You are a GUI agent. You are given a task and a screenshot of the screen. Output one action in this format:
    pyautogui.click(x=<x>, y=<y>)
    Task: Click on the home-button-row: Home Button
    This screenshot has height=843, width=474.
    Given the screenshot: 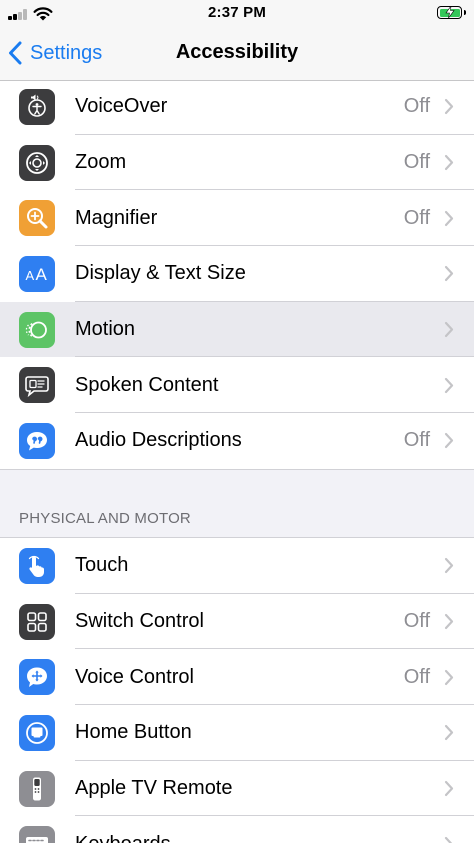 What is the action you would take?
    pyautogui.click(x=237, y=733)
    